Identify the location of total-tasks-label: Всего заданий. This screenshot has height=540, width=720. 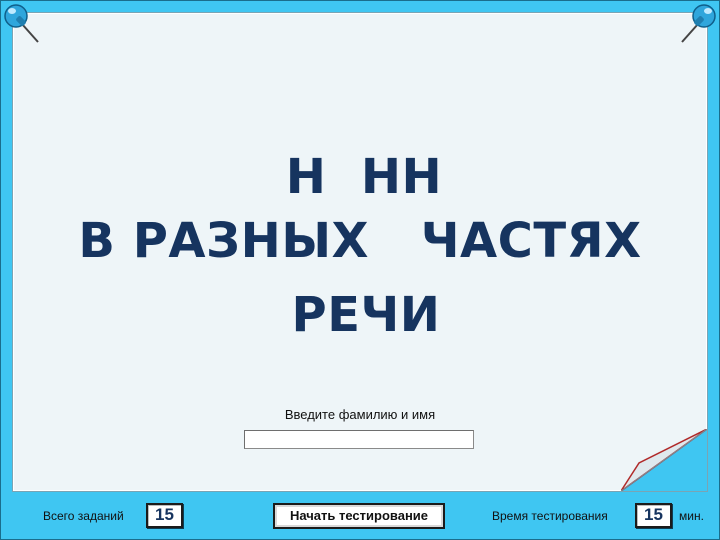
(83, 516).